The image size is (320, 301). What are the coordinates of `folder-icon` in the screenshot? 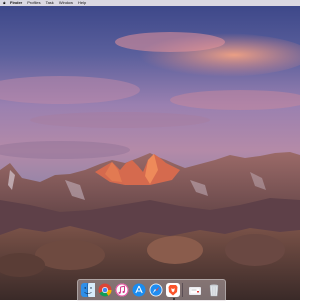 It's located at (195, 290).